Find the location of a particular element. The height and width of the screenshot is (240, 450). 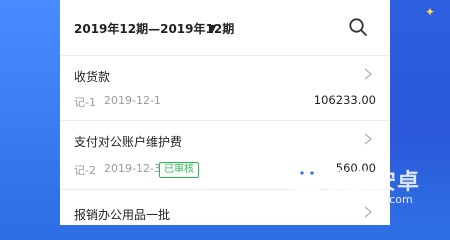

triangle-down-icon: ▼ is located at coordinates (212, 28).